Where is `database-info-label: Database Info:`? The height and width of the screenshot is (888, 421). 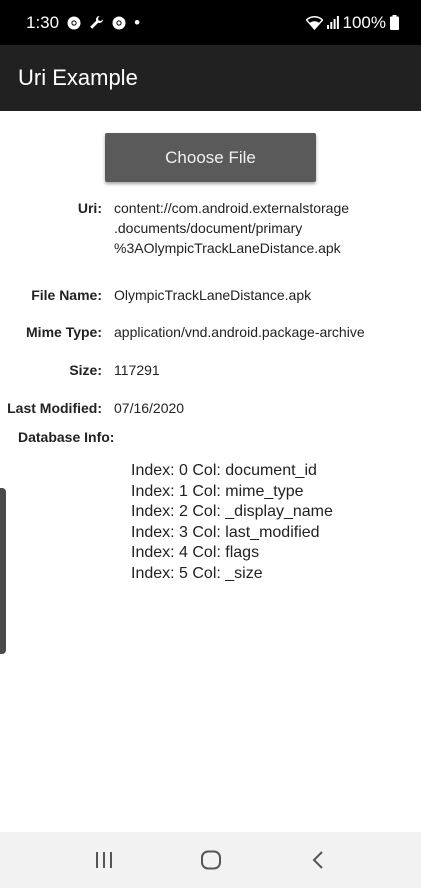
database-info-label: Database Info: is located at coordinates (66, 437).